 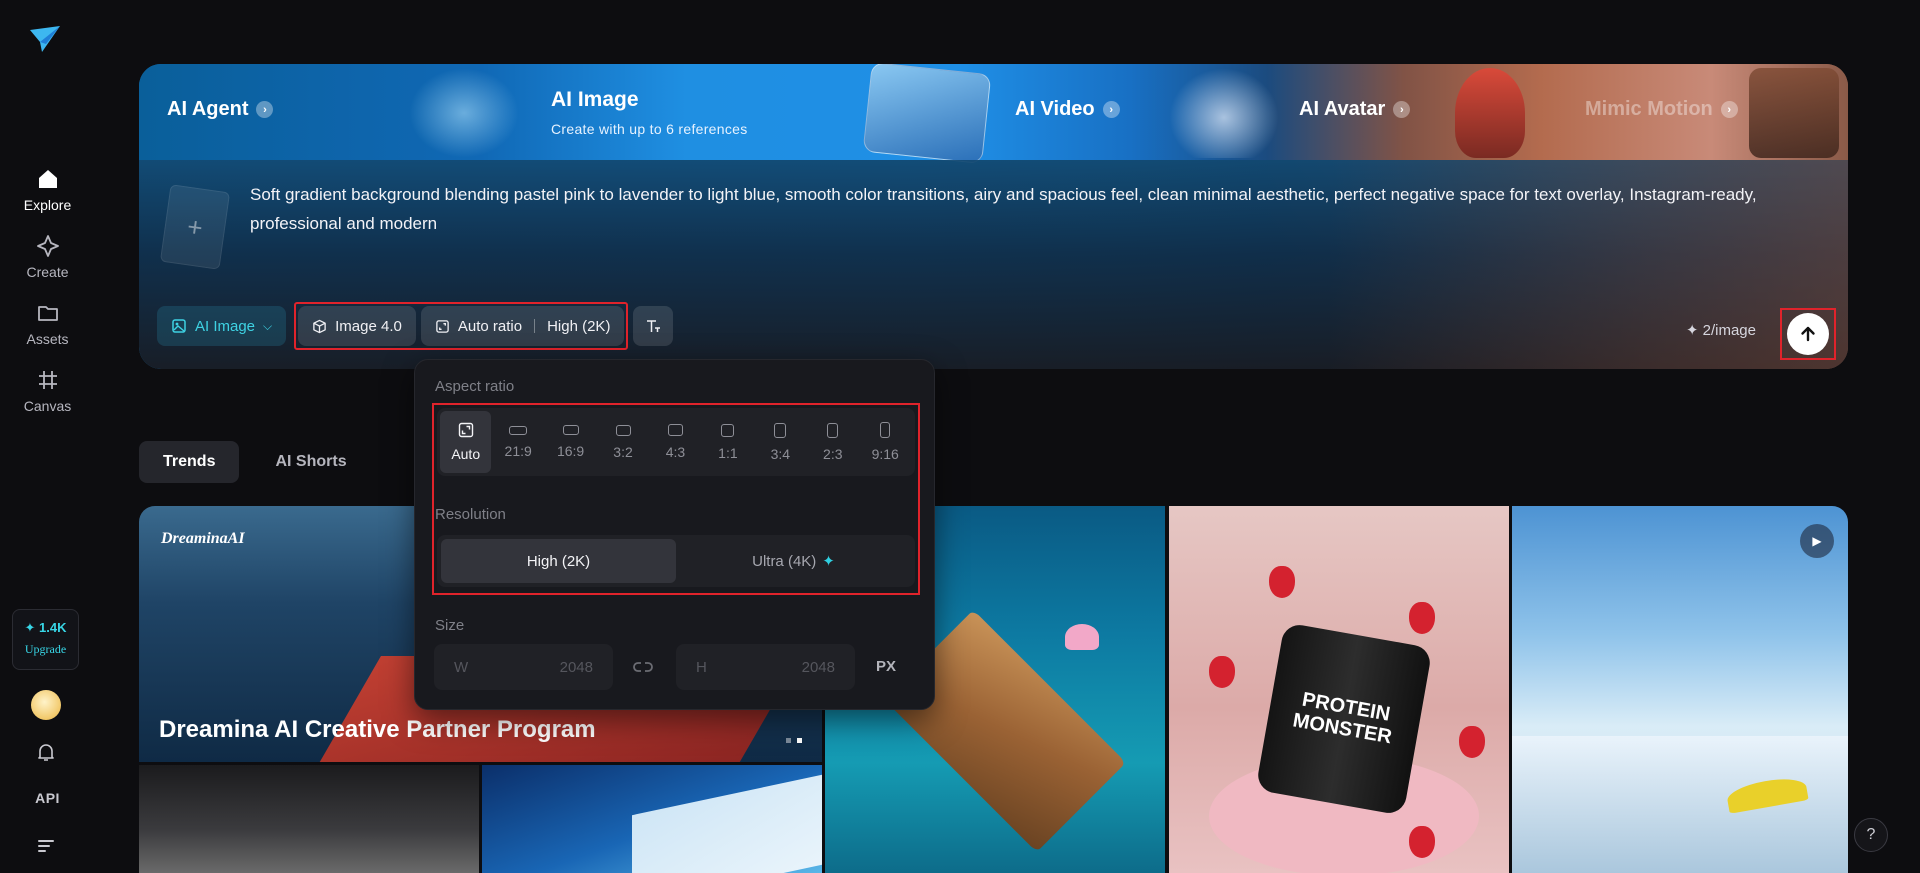 I want to click on tab-label: Mimic Motion, so click(x=1649, y=109).